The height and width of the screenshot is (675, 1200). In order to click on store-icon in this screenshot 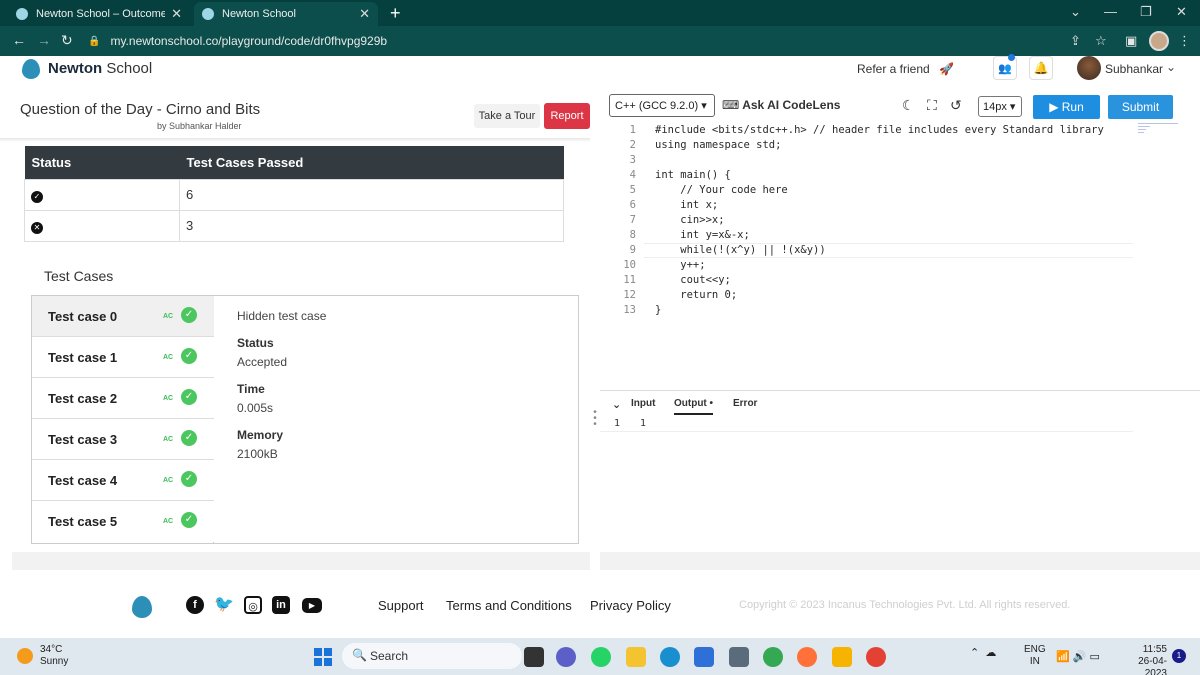, I will do `click(704, 657)`.